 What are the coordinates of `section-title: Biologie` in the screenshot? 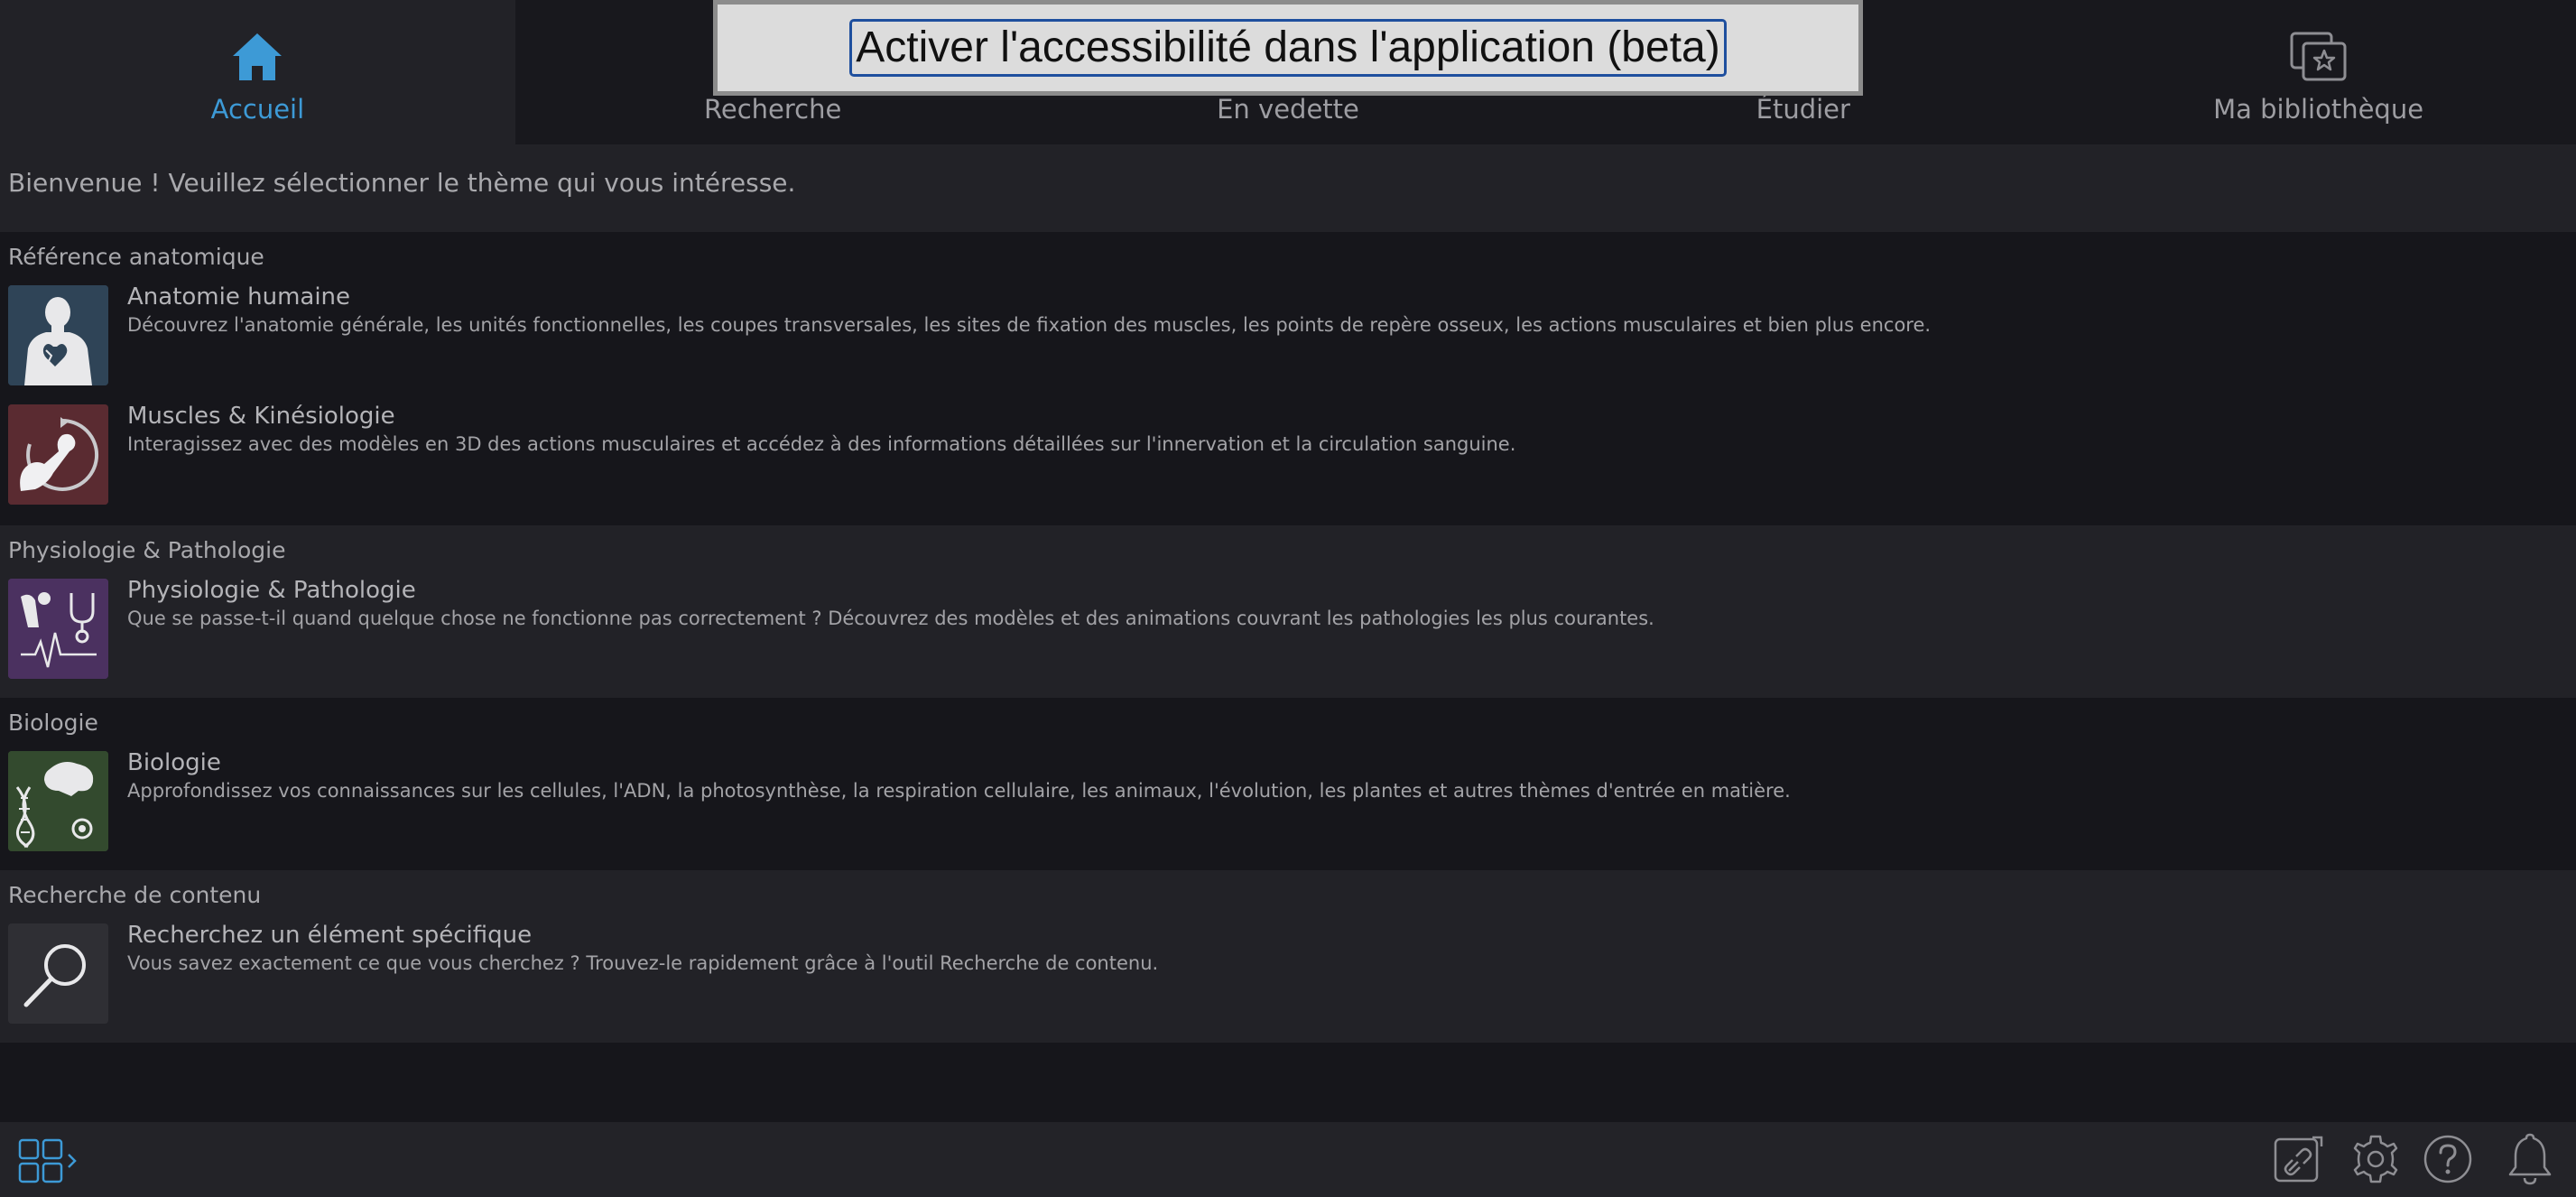 It's located at (53, 723).